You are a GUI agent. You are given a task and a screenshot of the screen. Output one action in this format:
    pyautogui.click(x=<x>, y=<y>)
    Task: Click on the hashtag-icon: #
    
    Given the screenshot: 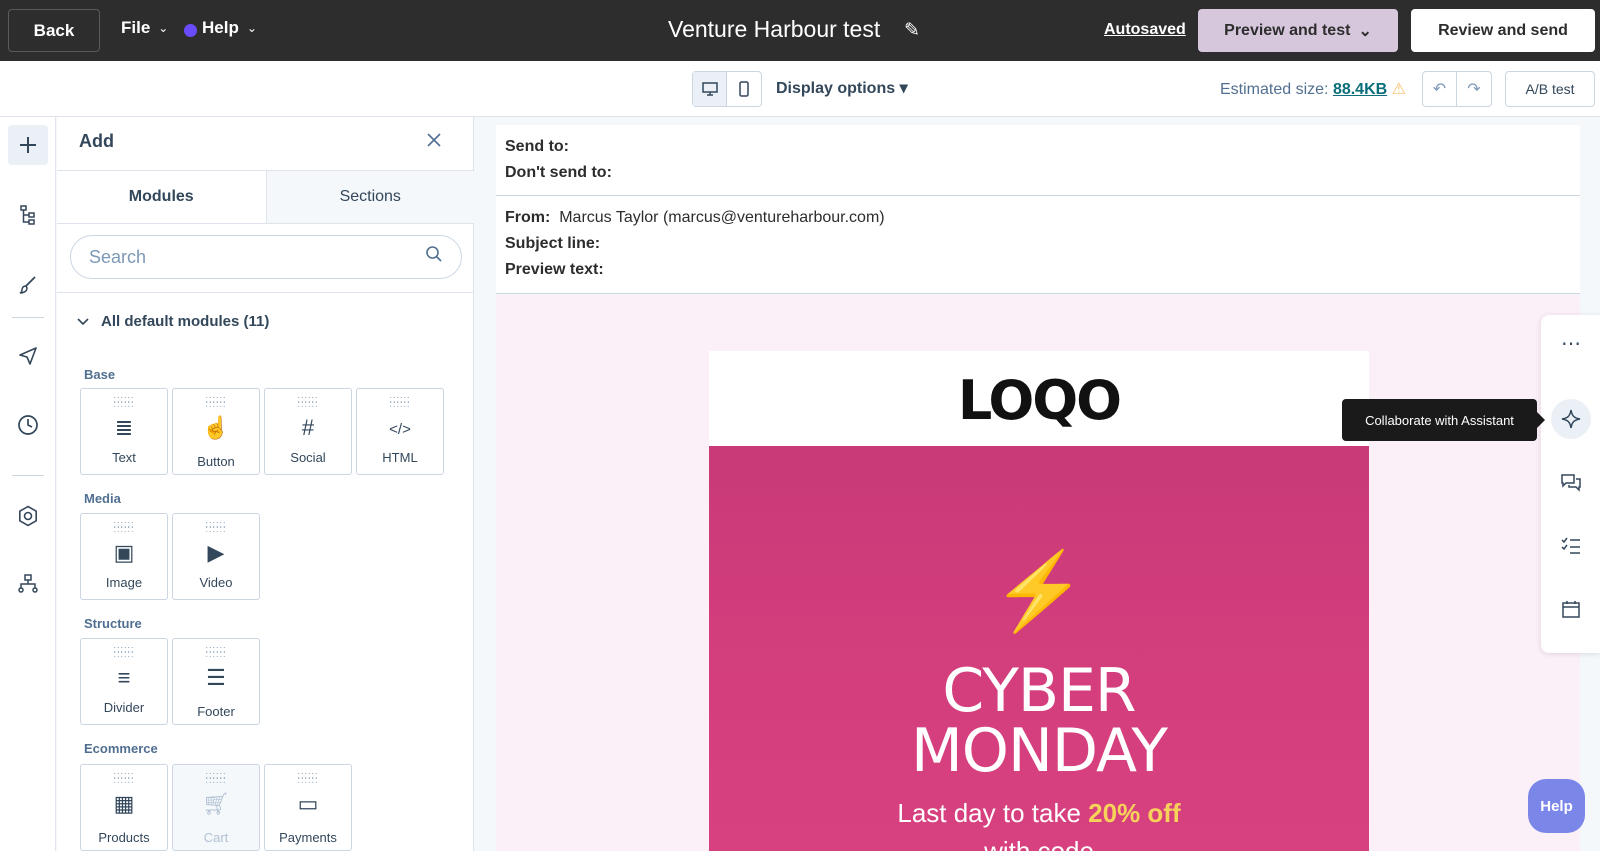 What is the action you would take?
    pyautogui.click(x=308, y=427)
    